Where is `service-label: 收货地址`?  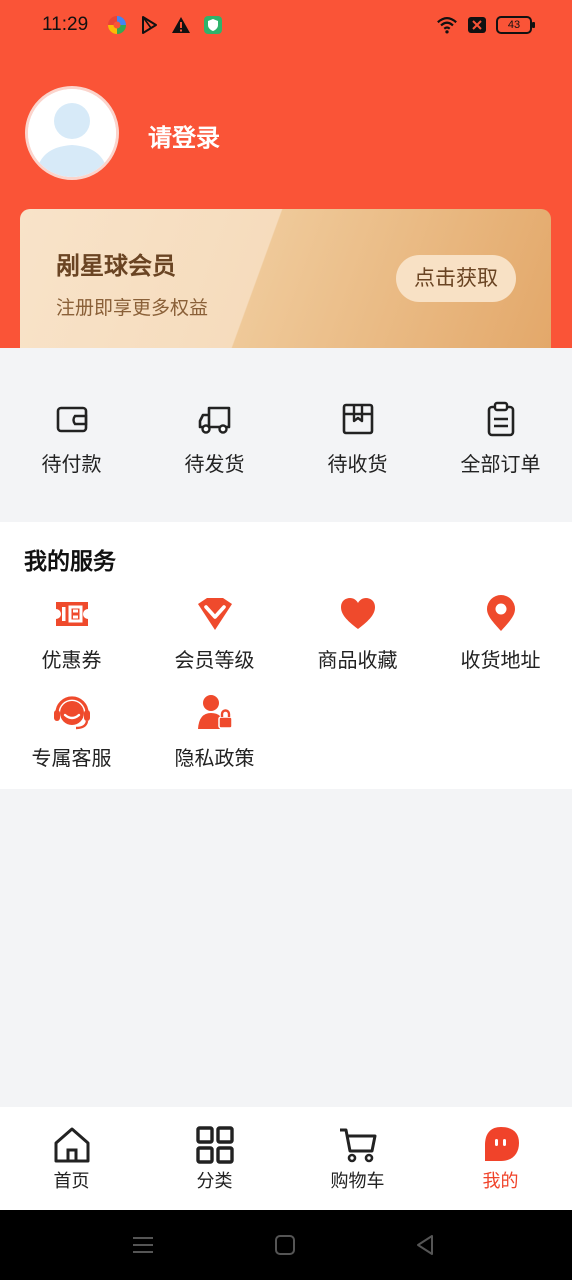 service-label: 收货地址 is located at coordinates (500, 660).